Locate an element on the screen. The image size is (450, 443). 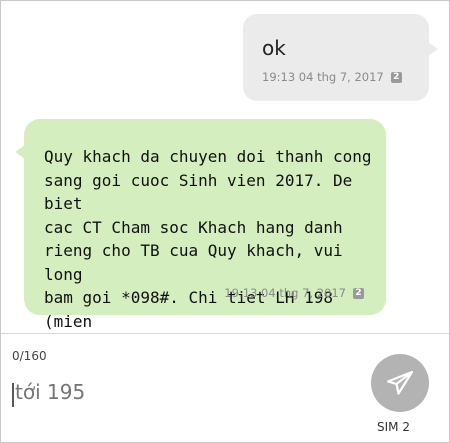
incoming-message-meta: 19:13 04 thg 7, 2017 2 is located at coordinates (294, 293).